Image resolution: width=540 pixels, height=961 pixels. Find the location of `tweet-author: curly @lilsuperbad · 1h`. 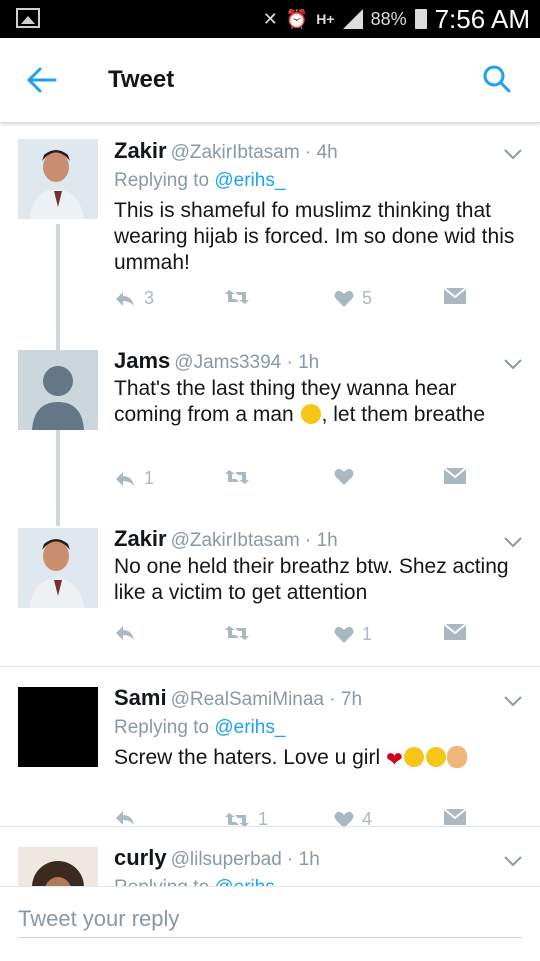

tweet-author: curly @lilsuperbad · 1h is located at coordinates (217, 858).